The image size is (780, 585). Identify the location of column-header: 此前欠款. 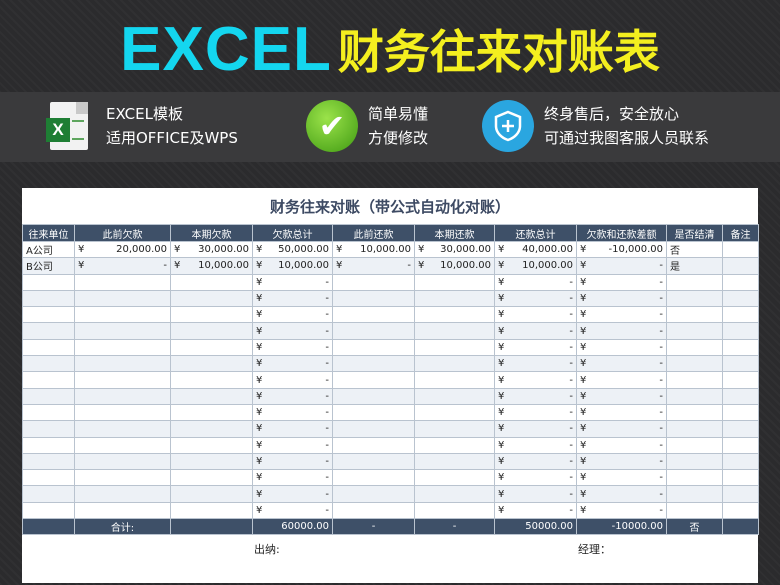
(122, 233).